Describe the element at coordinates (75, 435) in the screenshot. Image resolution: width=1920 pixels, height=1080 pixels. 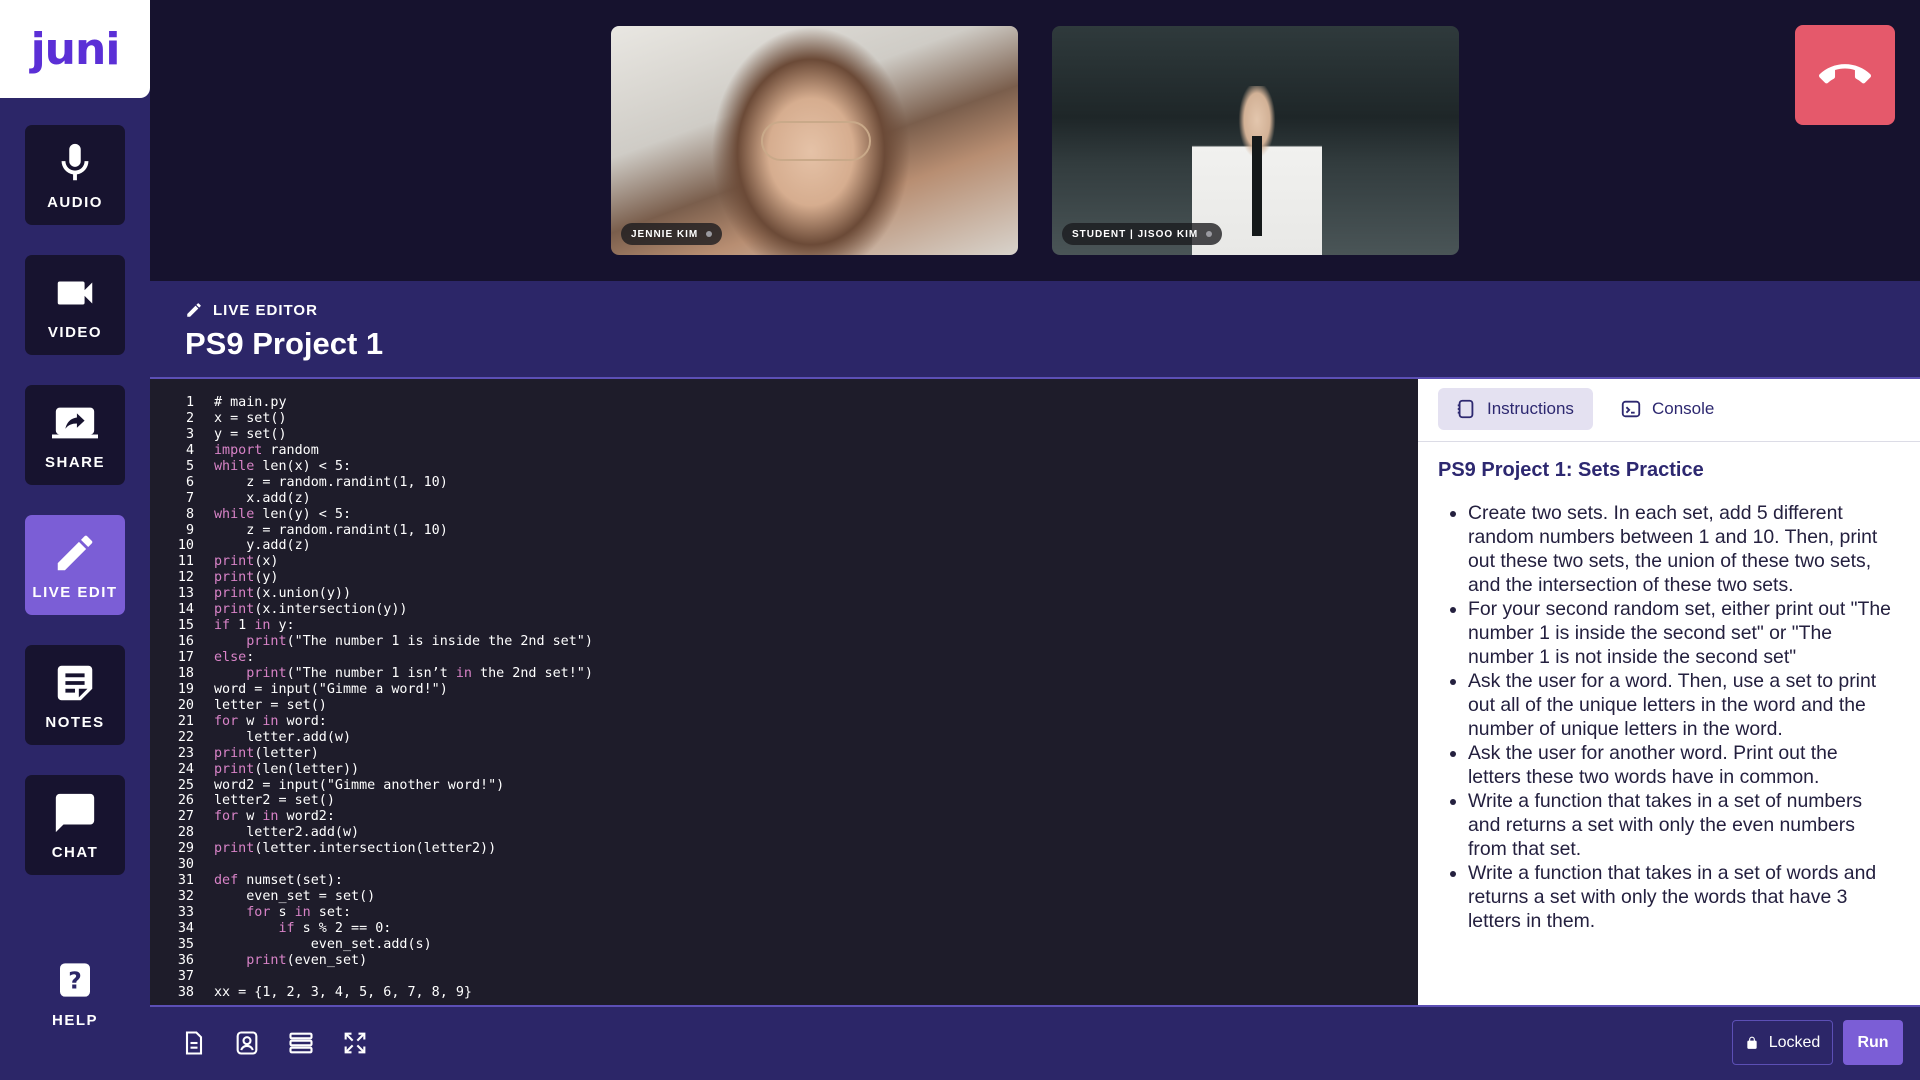
I see `share-button: SHARE` at that location.